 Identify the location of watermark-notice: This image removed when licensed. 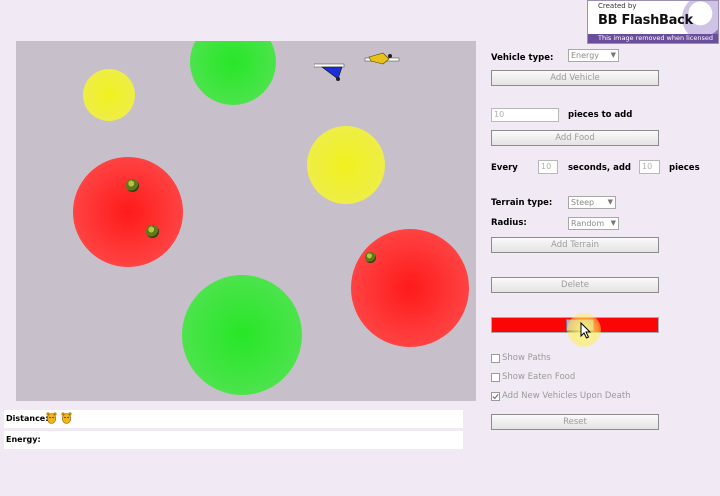
(655, 38).